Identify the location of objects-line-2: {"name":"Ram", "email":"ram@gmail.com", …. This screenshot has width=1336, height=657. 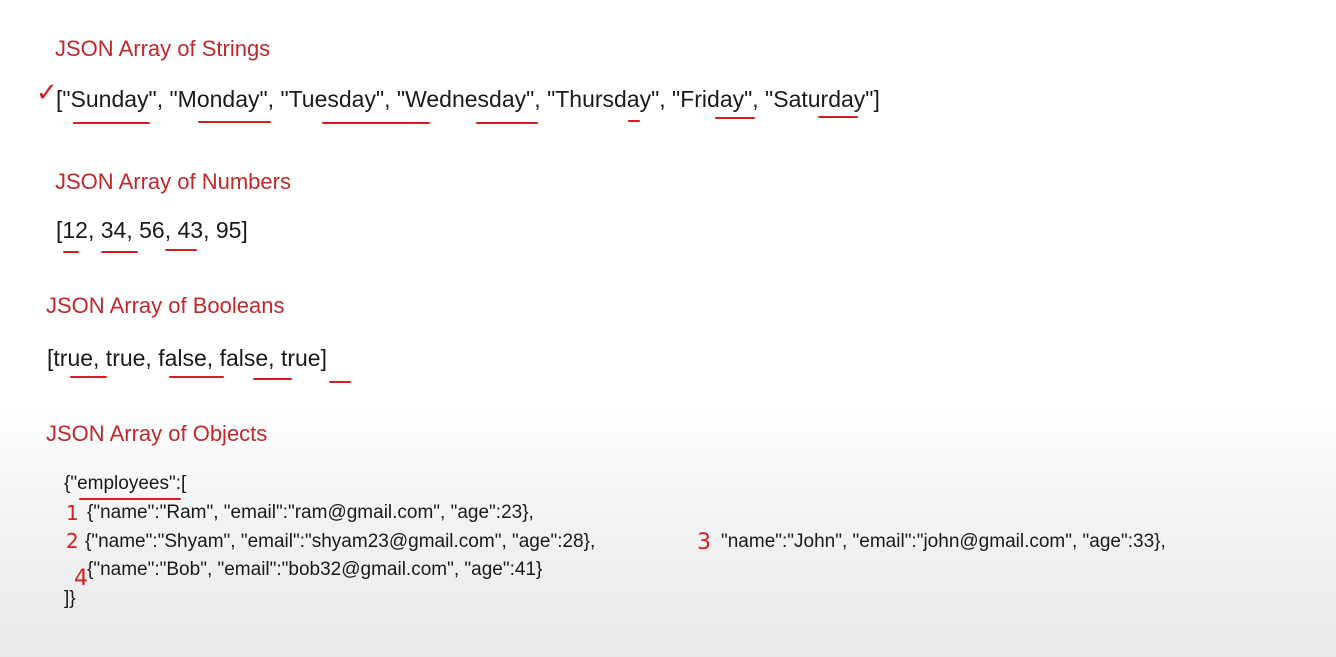
(310, 512).